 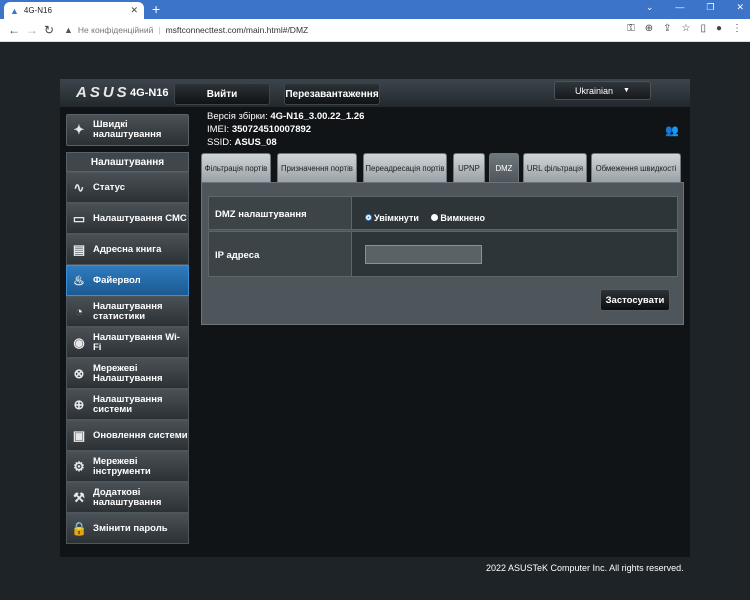 I want to click on window-controls: ⌄ — ❐ ✕, so click(x=695, y=7).